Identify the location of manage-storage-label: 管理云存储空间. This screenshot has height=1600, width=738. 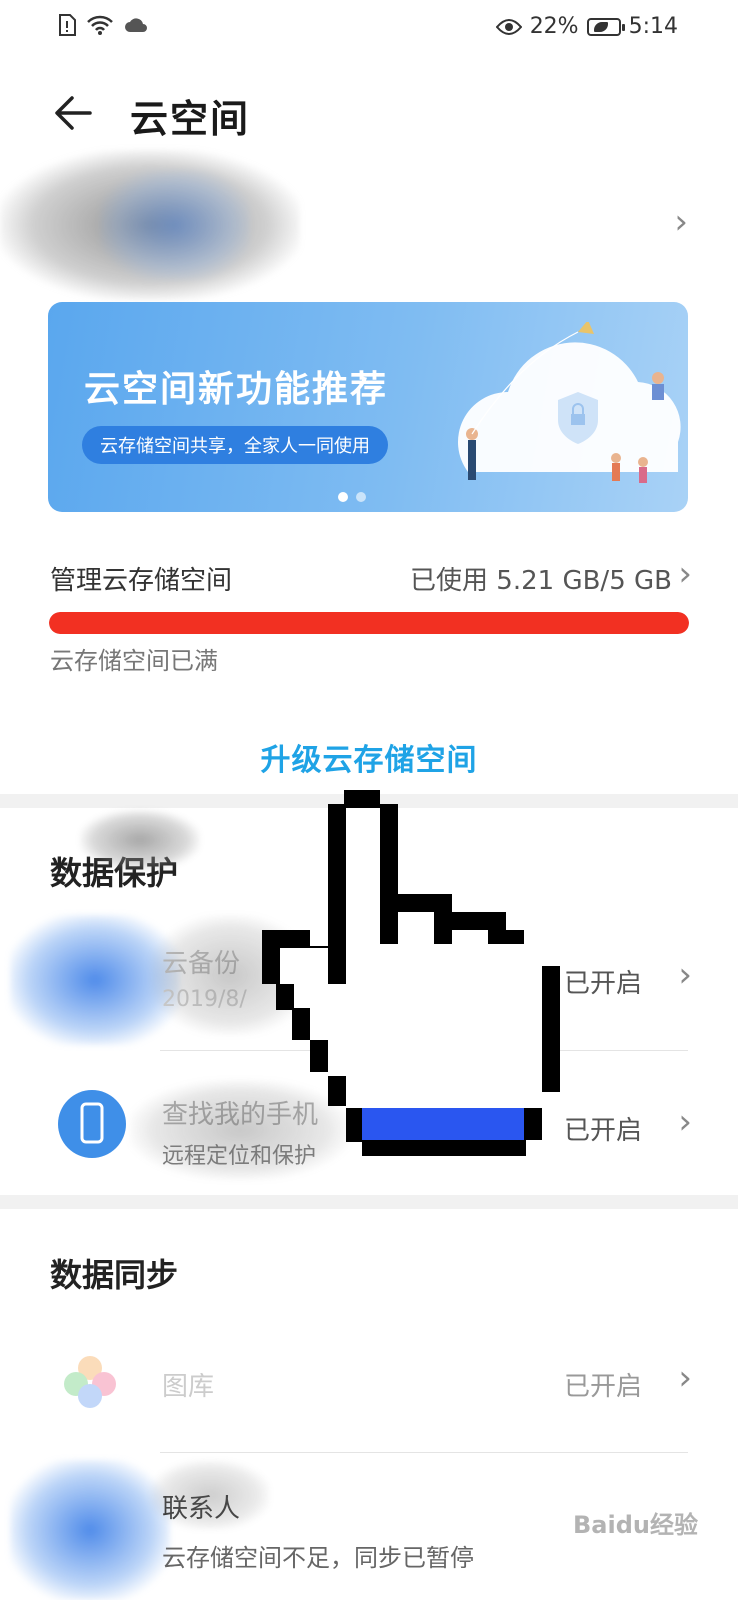
(141, 578).